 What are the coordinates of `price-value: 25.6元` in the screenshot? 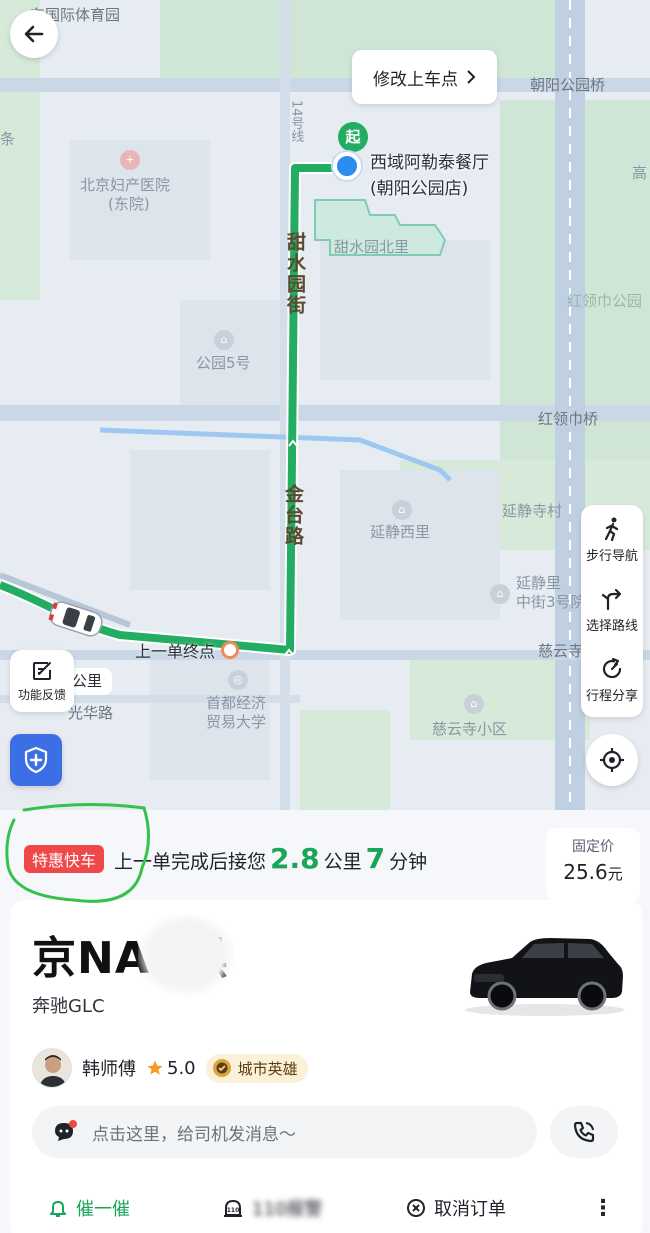 It's located at (593, 872).